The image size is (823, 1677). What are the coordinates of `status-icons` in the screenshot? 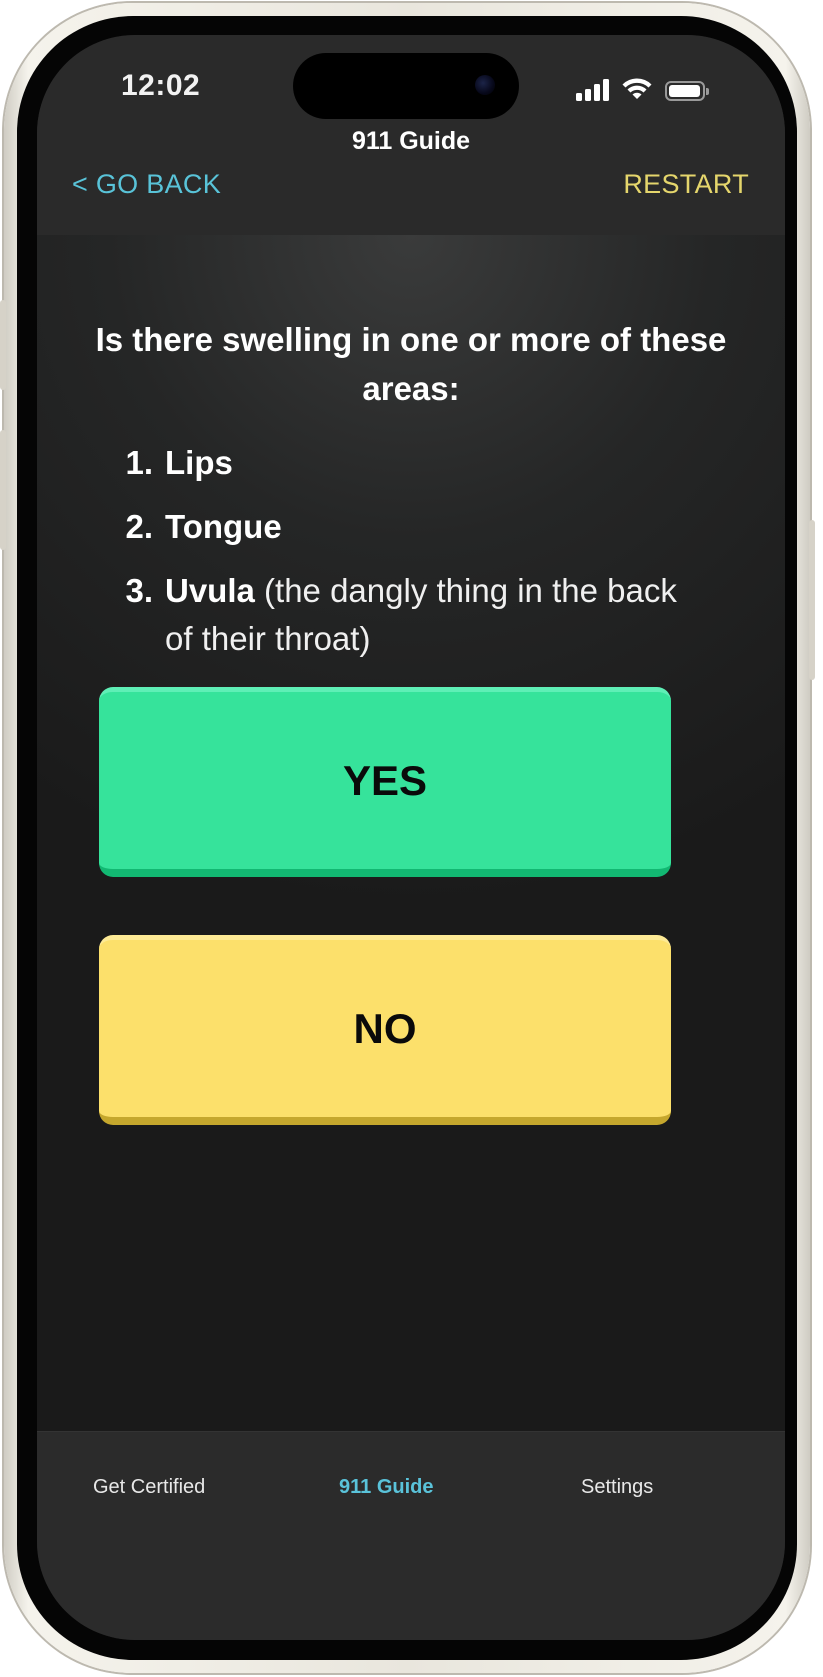 It's located at (642, 88).